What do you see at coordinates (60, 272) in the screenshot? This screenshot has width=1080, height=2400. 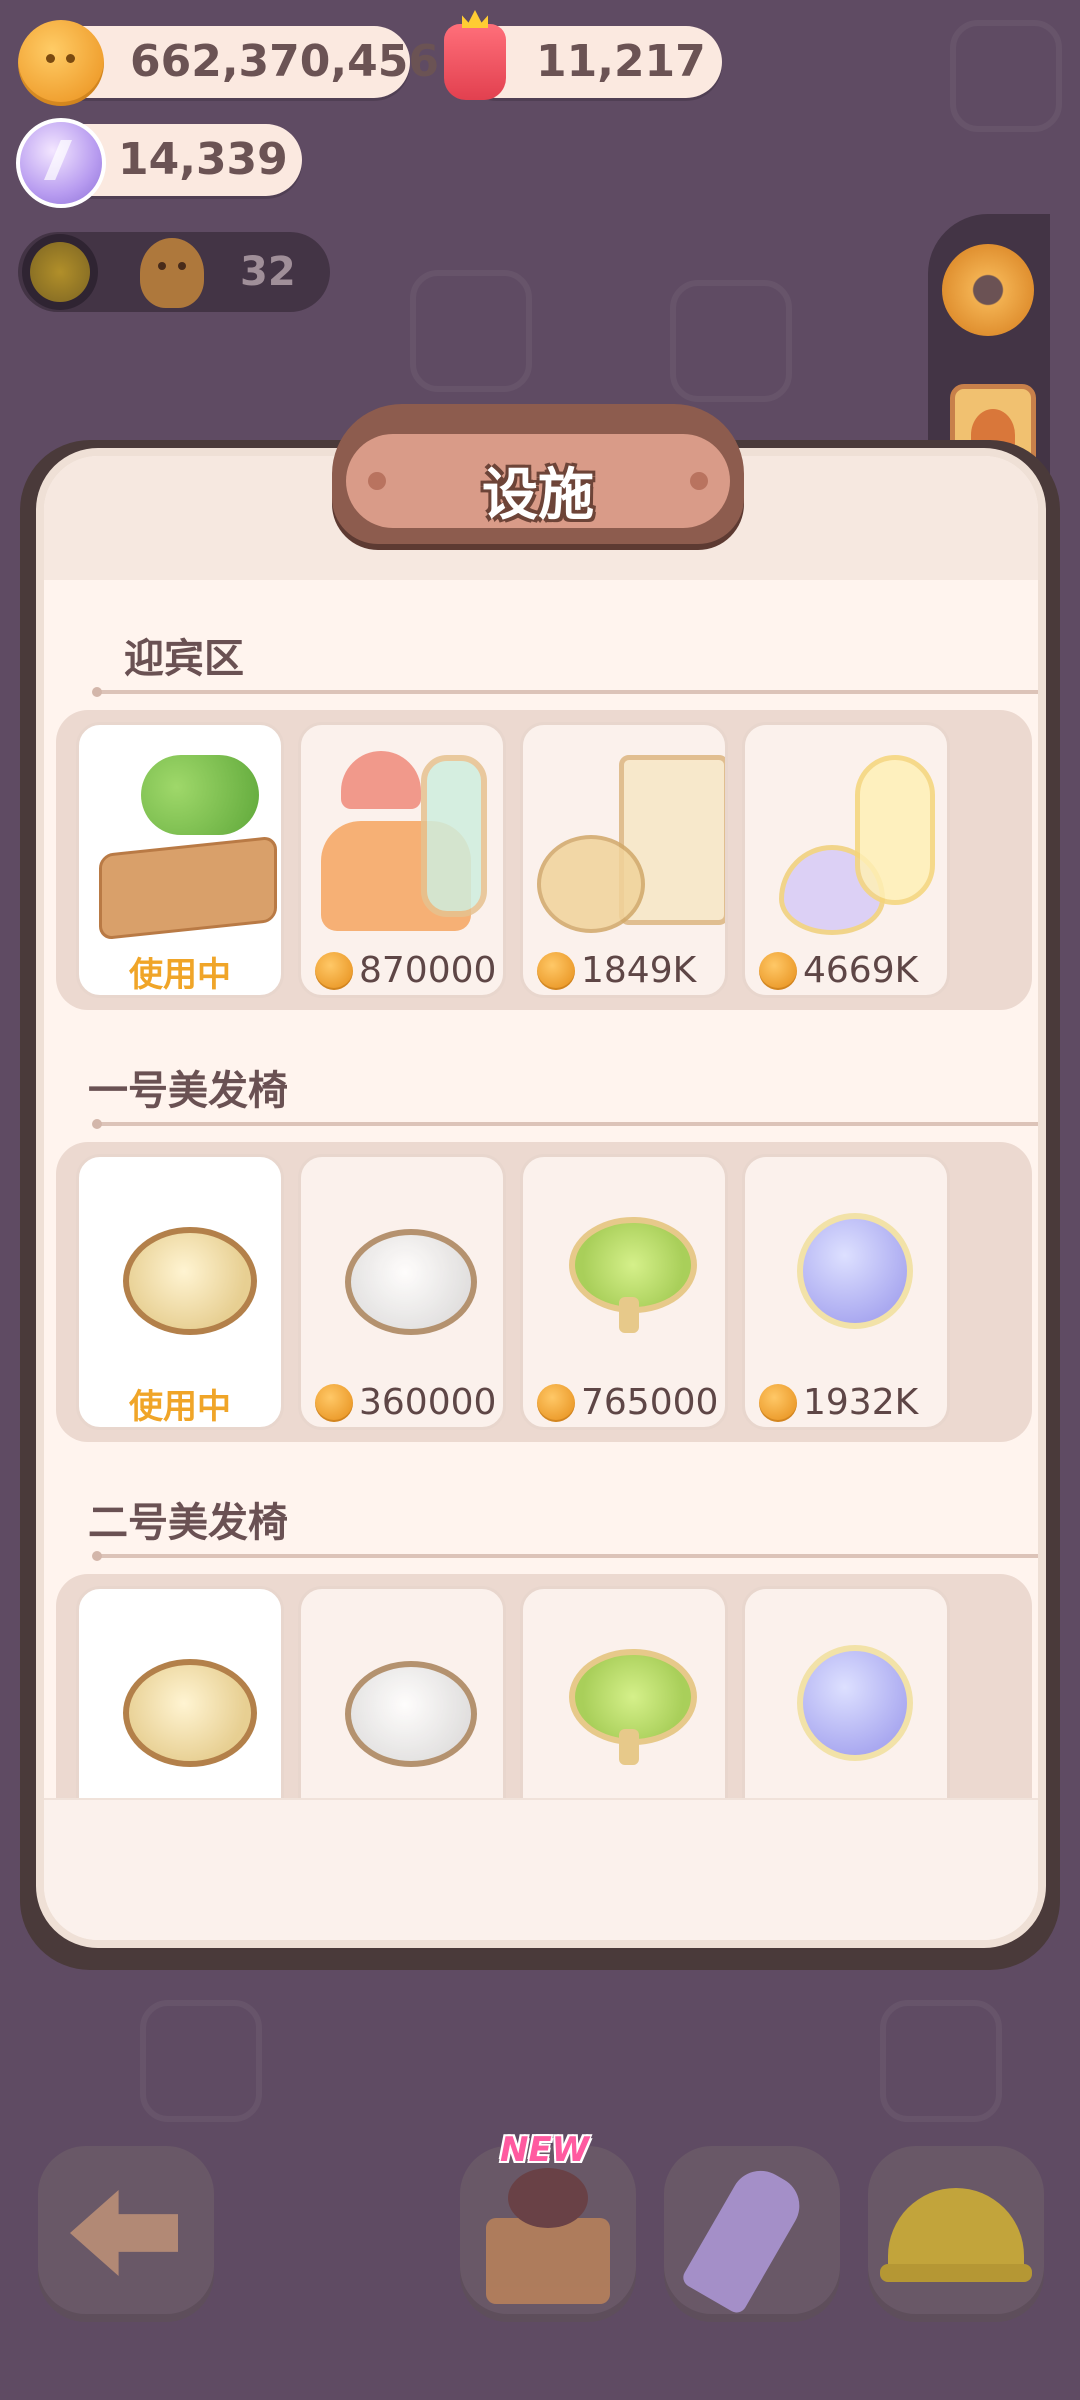 I see `sun-badge-icon` at bounding box center [60, 272].